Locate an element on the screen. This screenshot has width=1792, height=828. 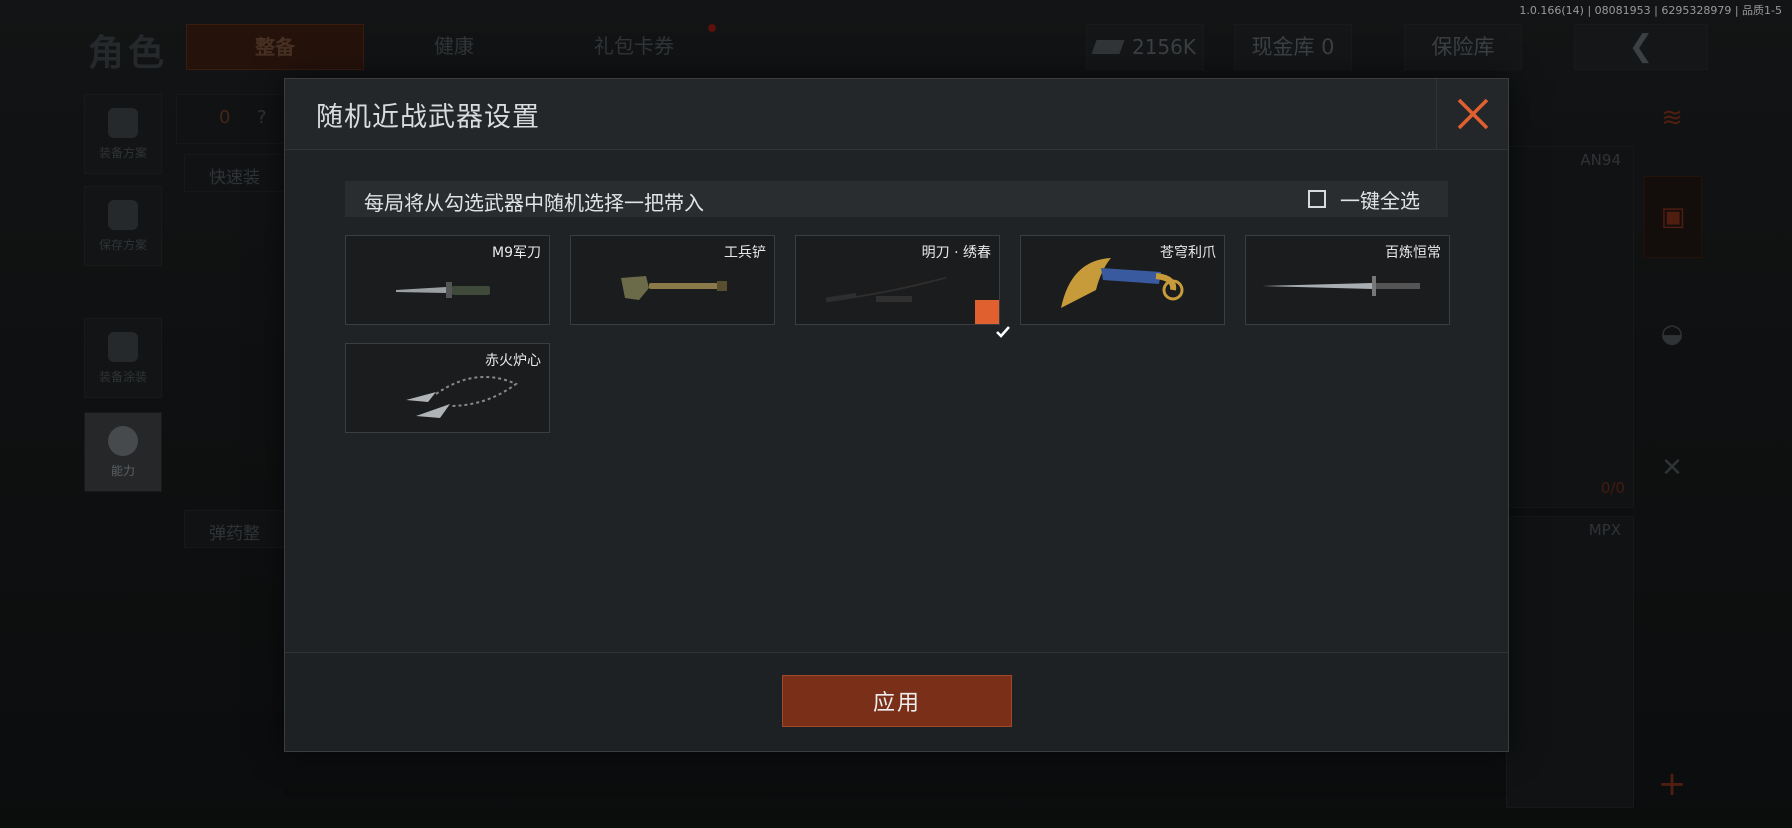
select-all-label: 一键全选 is located at coordinates (1380, 200).